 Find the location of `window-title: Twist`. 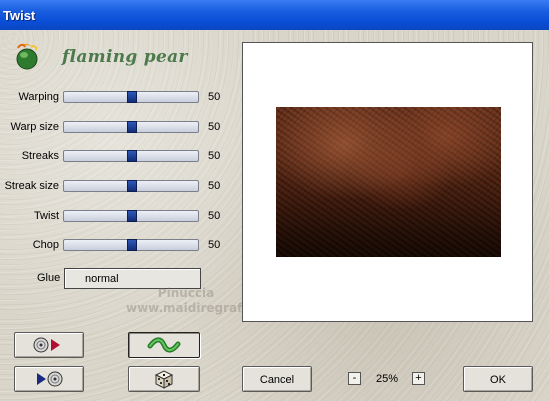

window-title: Twist is located at coordinates (19, 15).